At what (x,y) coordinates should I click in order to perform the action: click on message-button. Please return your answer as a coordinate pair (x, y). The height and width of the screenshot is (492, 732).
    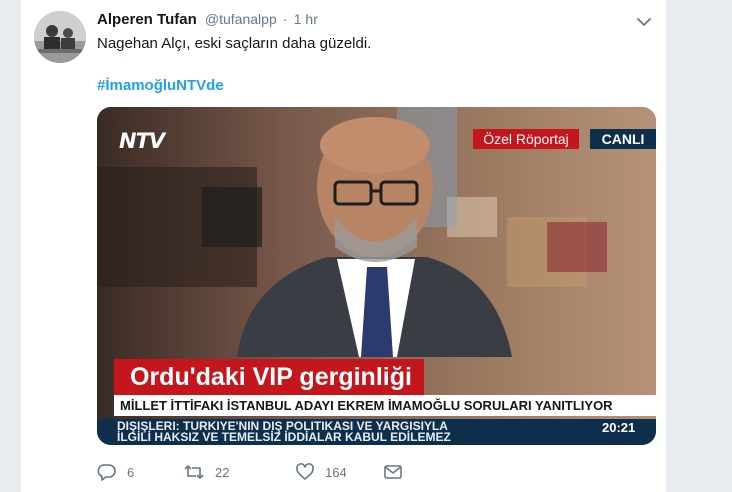
    Looking at the image, I should click on (393, 472).